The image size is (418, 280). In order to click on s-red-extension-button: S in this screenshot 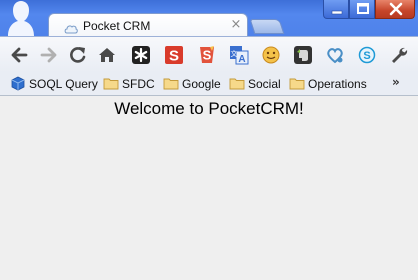, I will do `click(174, 55)`.